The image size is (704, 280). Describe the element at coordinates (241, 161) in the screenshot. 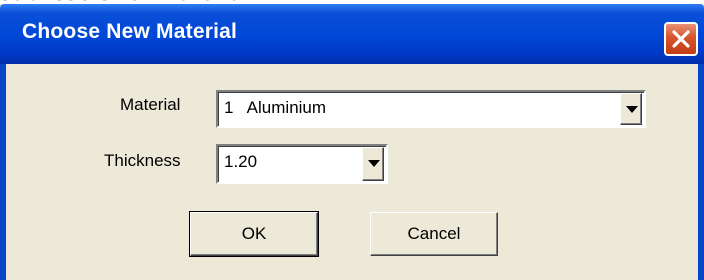

I see `thickness-value: 1.20` at that location.